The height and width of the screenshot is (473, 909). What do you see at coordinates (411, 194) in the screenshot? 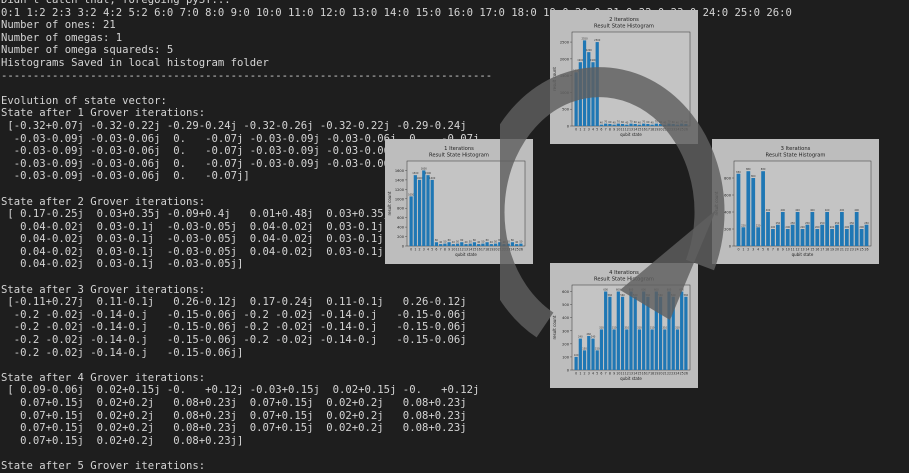
I see `bar-value-label: 1050` at bounding box center [411, 194].